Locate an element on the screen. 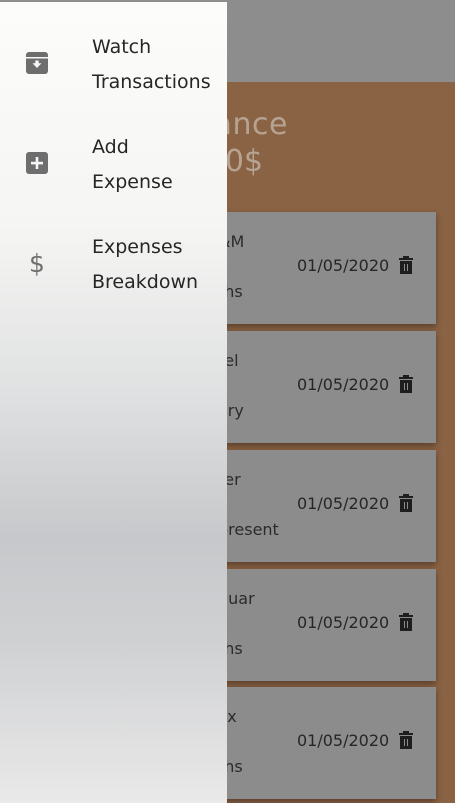 The image size is (455, 803). transaction-card: &M 01/05/2020 ths is located at coordinates (323, 268).